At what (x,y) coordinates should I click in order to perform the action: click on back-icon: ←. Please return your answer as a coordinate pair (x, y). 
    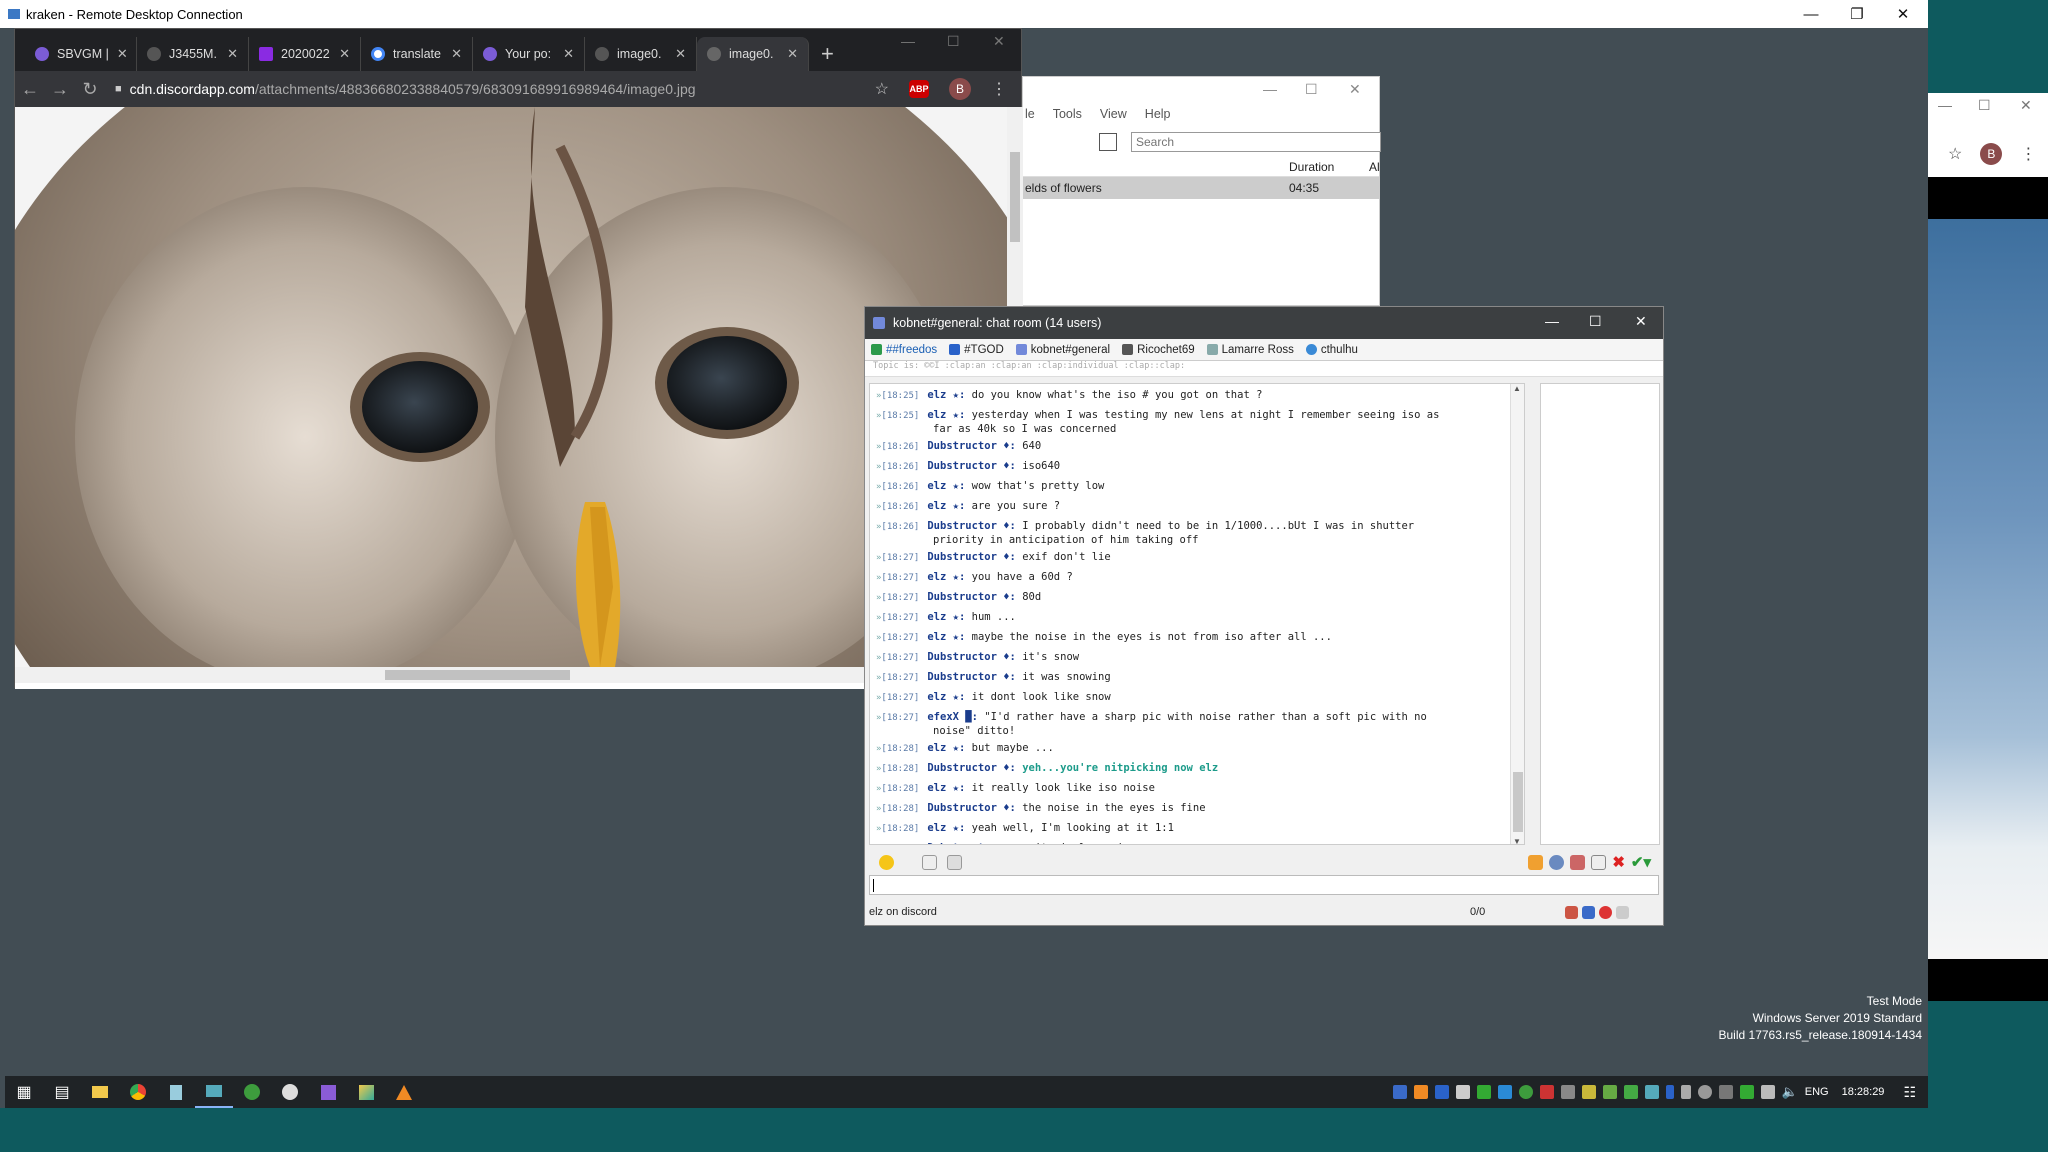
    Looking at the image, I should click on (30, 89).